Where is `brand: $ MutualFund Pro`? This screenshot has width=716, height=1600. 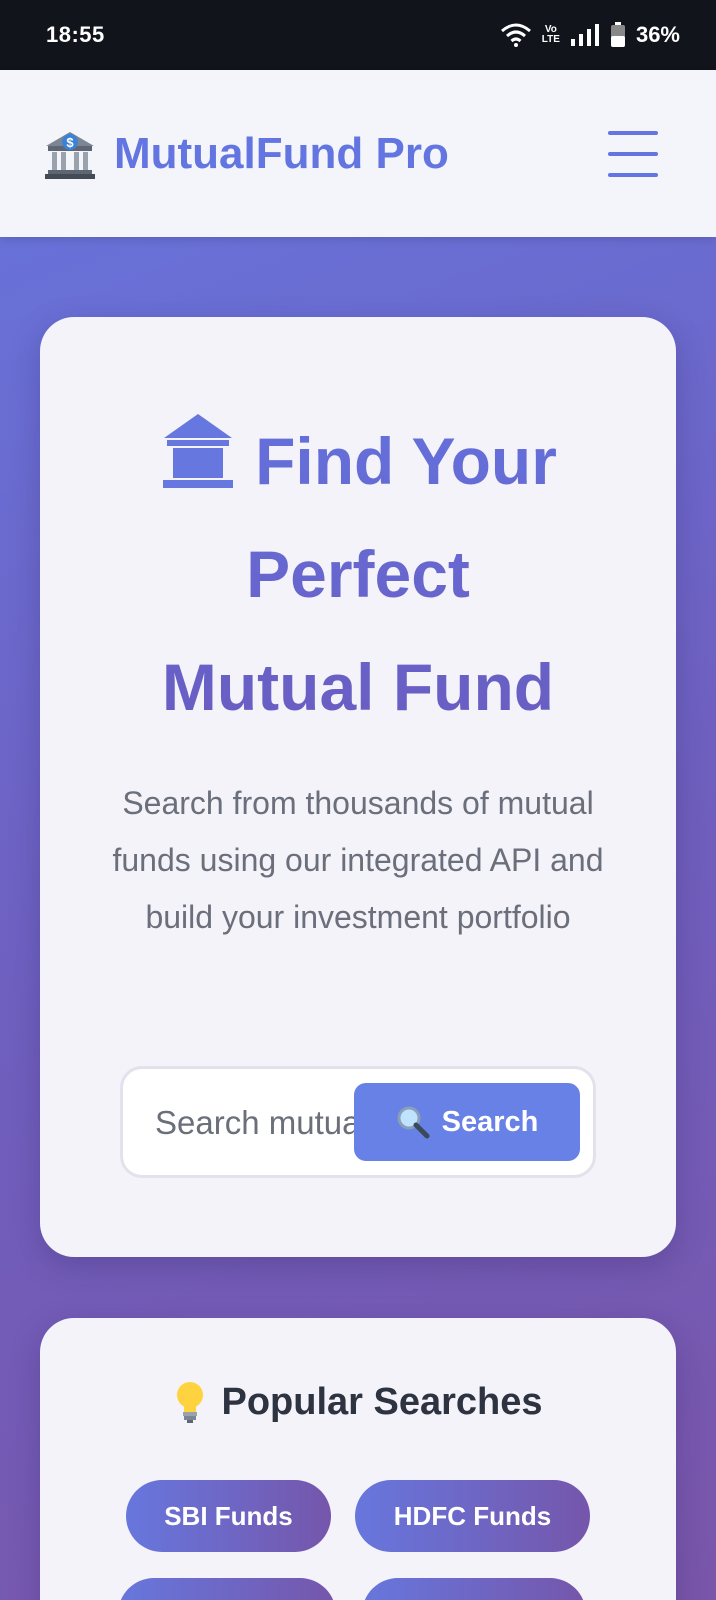 brand: $ MutualFund Pro is located at coordinates (245, 154).